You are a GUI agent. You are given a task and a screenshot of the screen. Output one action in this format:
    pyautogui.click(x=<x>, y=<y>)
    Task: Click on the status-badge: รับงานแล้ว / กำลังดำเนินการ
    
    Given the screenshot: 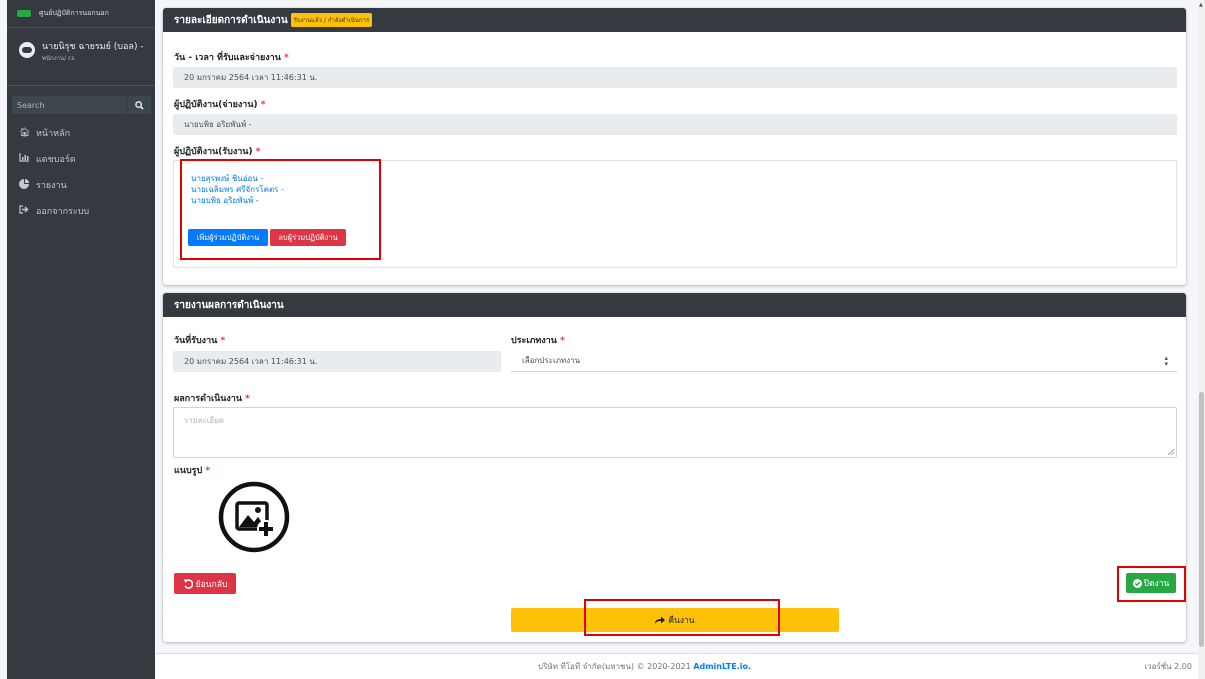 What is the action you would take?
    pyautogui.click(x=331, y=20)
    